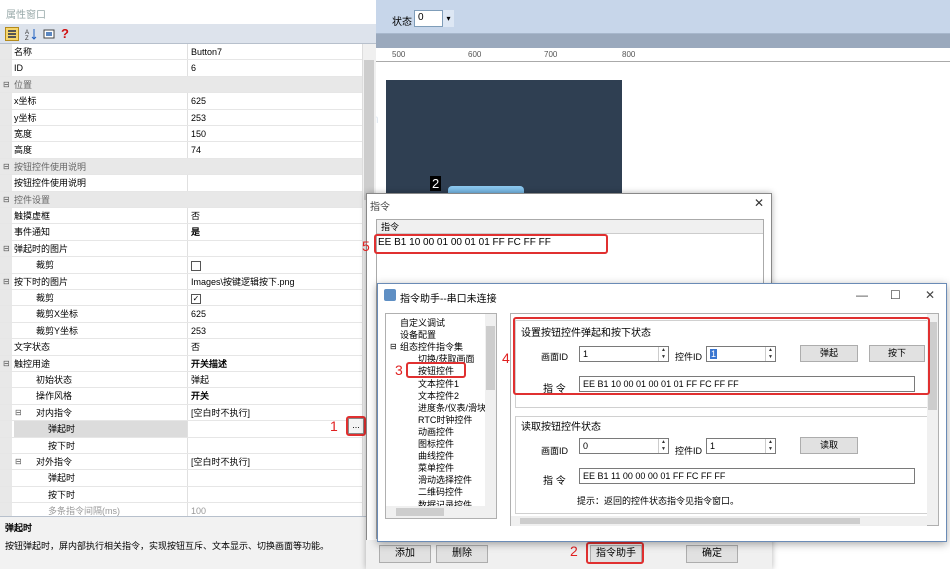 The width and height of the screenshot is (950, 569). Describe the element at coordinates (436, 444) in the screenshot. I see `tree-item: 图标控件` at that location.